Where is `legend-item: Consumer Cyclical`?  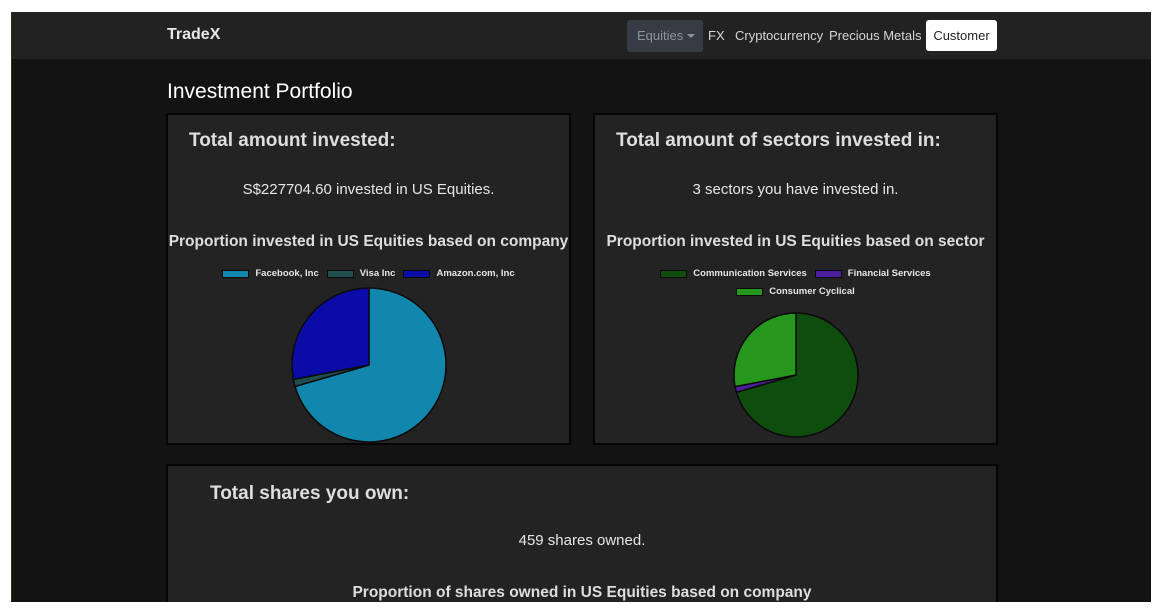 legend-item: Consumer Cyclical is located at coordinates (795, 291).